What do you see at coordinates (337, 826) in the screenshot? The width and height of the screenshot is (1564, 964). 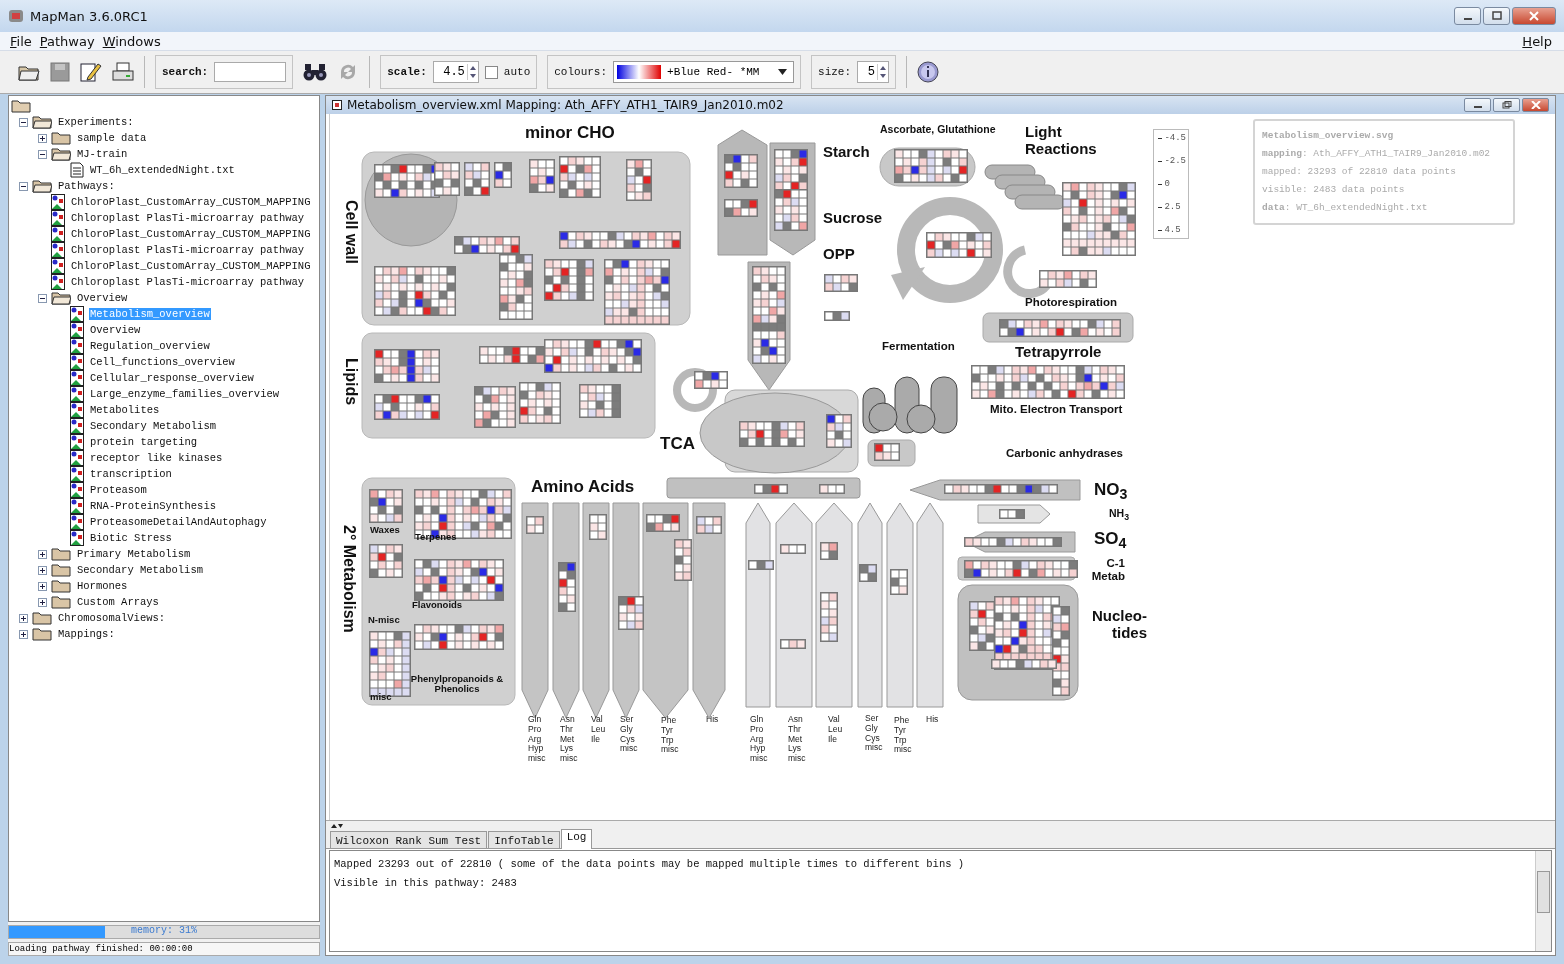 I see `split-arrows-icon` at bounding box center [337, 826].